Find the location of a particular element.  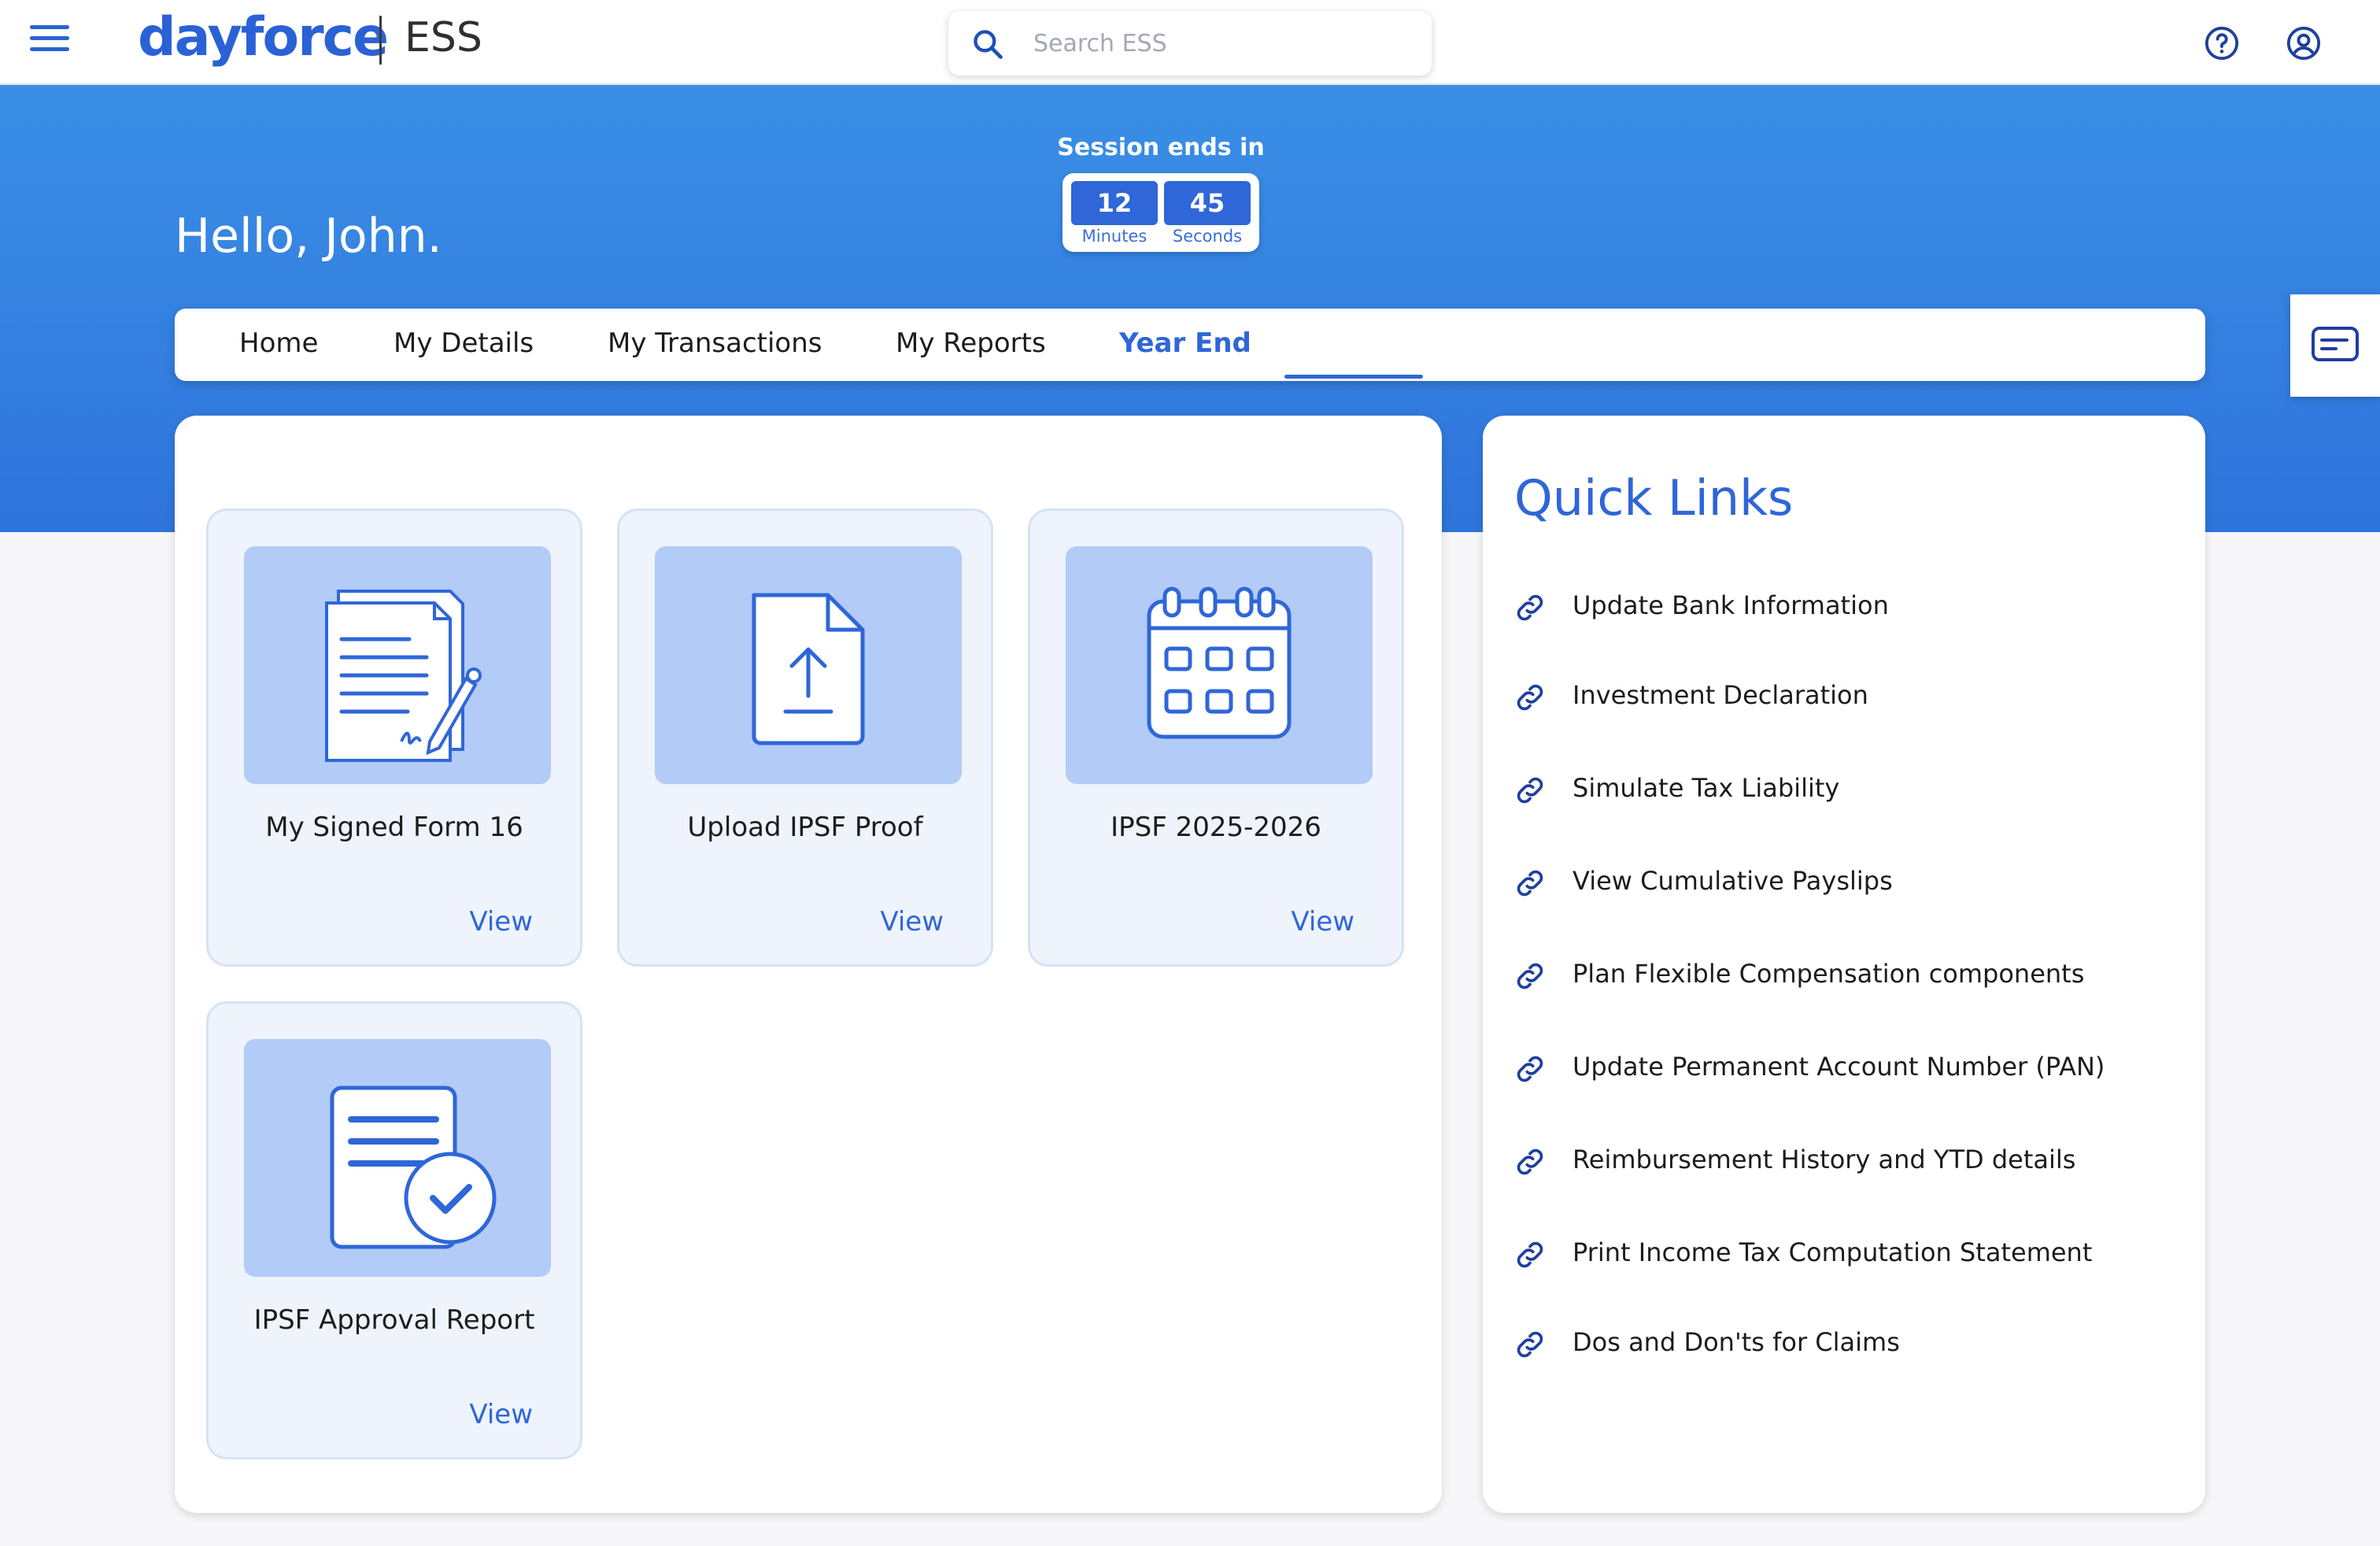

quick-link-label: Plan Flexible Compensation components is located at coordinates (1828, 974).